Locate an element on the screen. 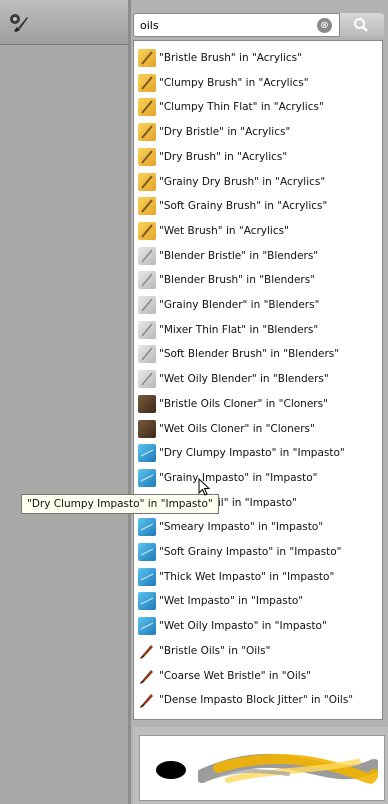 Image resolution: width=388 pixels, height=804 pixels. result-label: "Bristle Oils Cloner" in "Cloners" is located at coordinates (243, 403).